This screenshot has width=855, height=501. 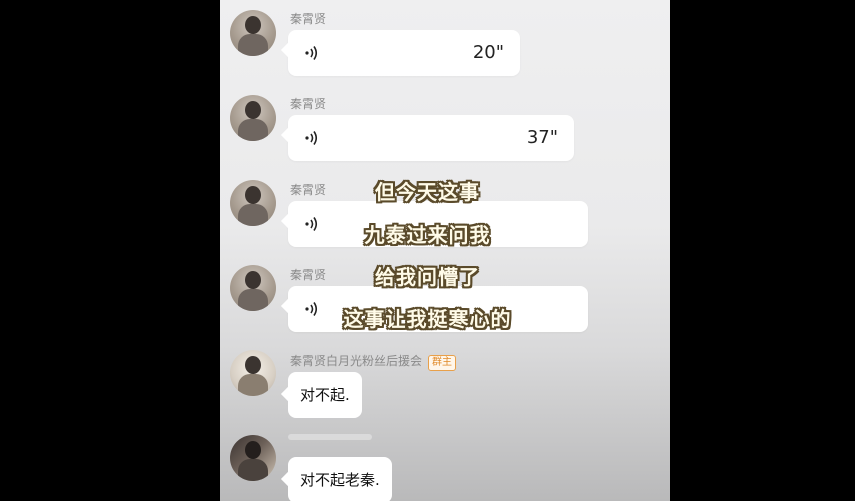 What do you see at coordinates (340, 479) in the screenshot?
I see `text-message-bubble: 对不起老秦.` at bounding box center [340, 479].